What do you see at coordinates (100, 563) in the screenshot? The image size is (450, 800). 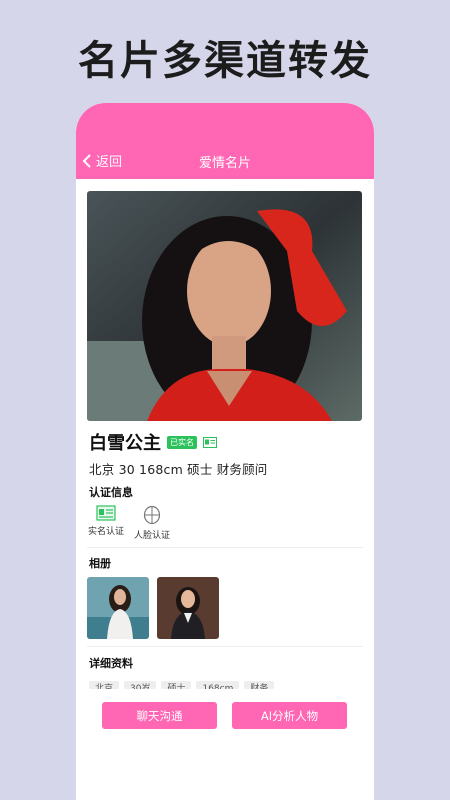 I see `album-title: 相册` at bounding box center [100, 563].